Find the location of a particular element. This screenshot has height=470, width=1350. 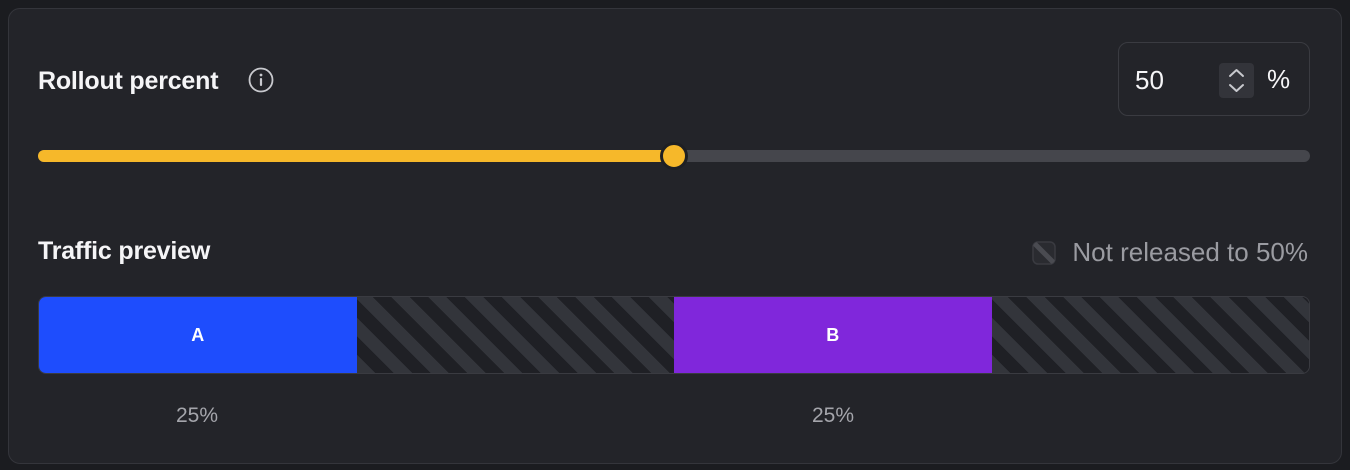

rollout-percent-stepper is located at coordinates (1236, 80).